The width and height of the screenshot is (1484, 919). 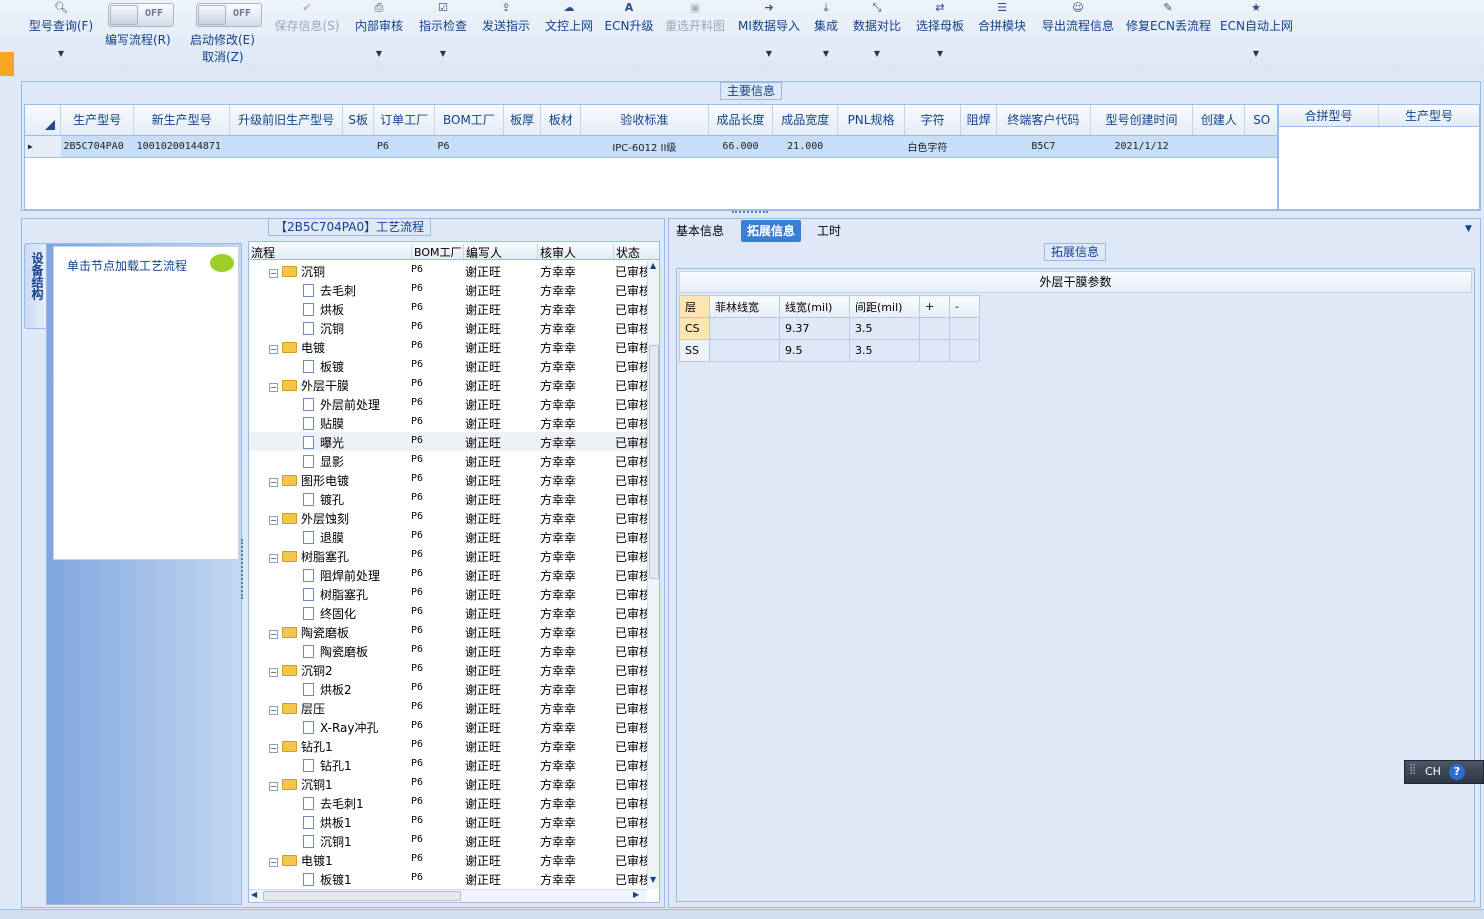 What do you see at coordinates (449, 479) in the screenshot?
I see `tree-row: − 图形电镀 P6 谢正旺 方幸幸 已审核` at bounding box center [449, 479].